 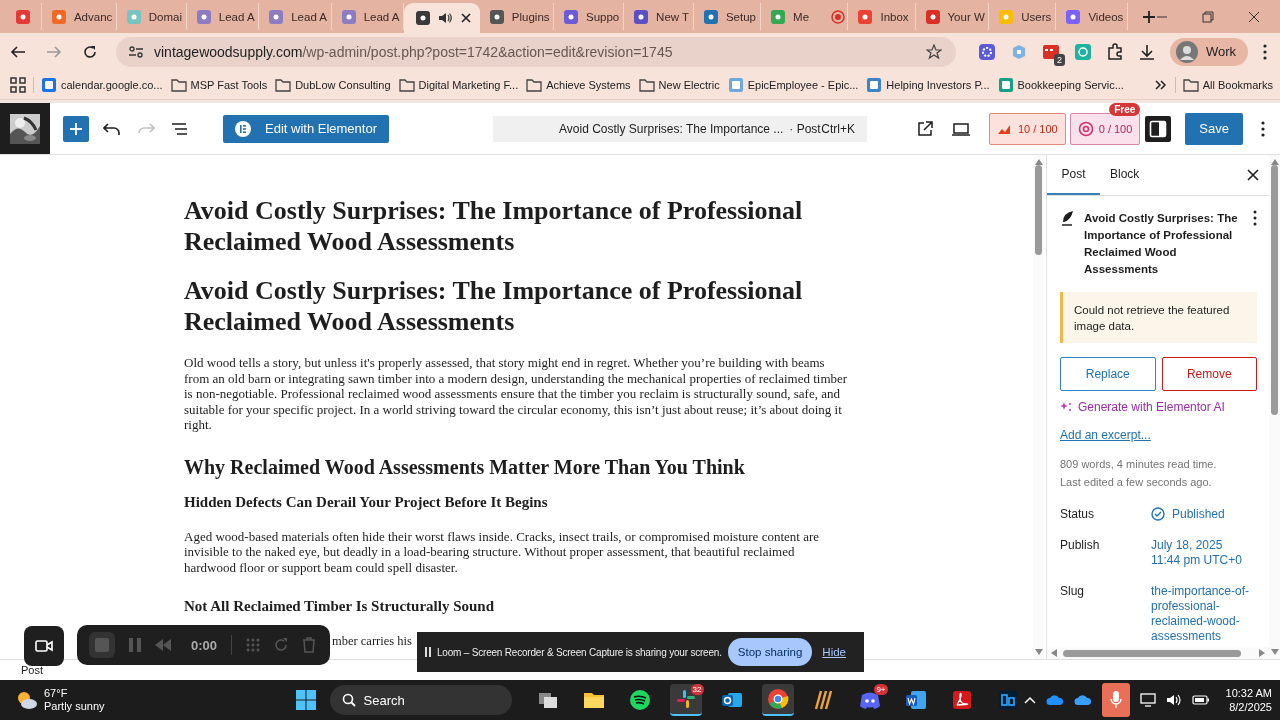 I want to click on elementor-button: Edit with Elementor, so click(x=306, y=128).